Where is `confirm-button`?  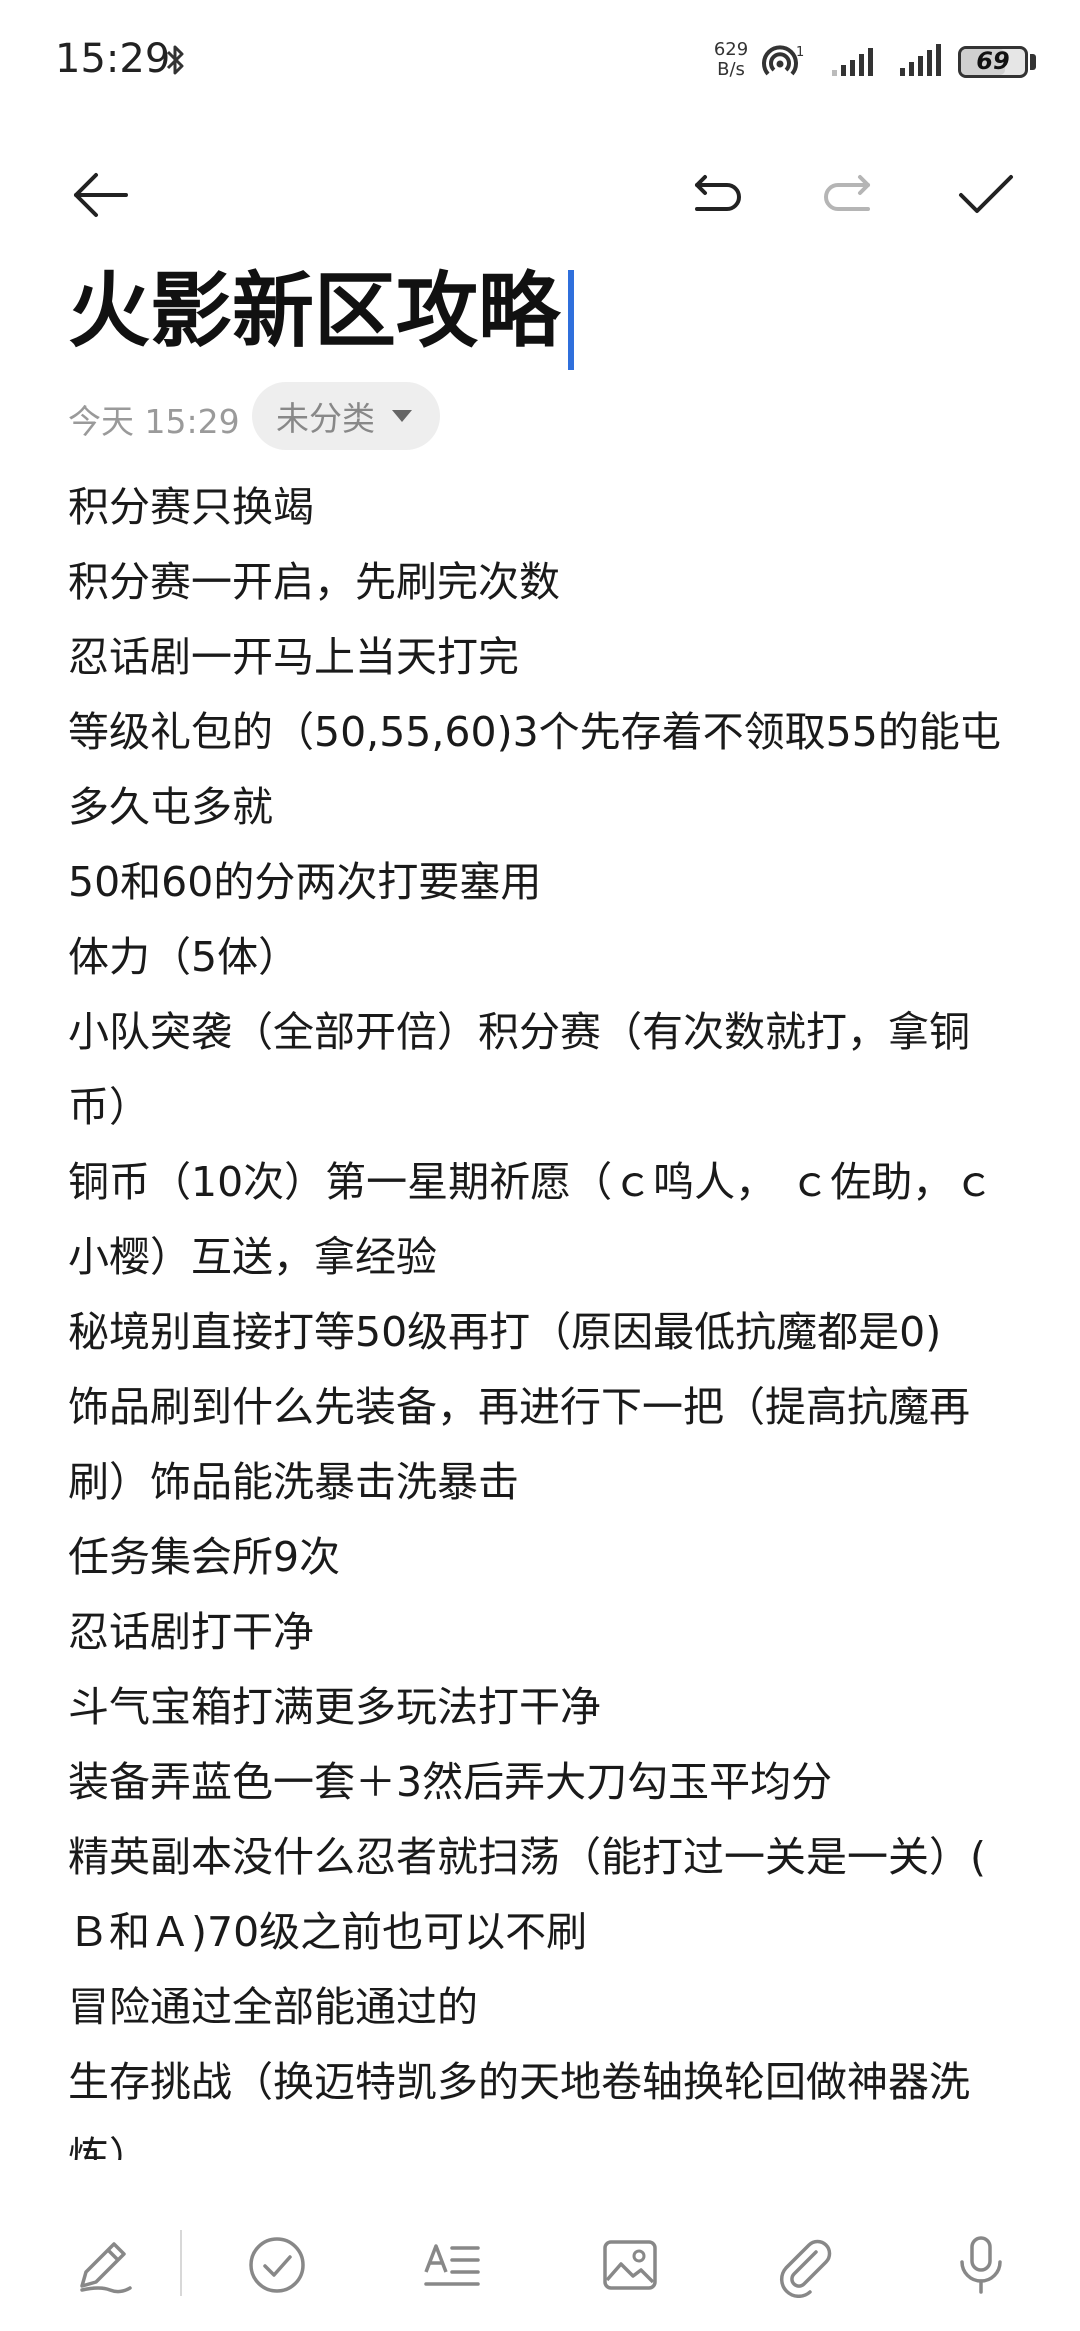
confirm-button is located at coordinates (985, 195).